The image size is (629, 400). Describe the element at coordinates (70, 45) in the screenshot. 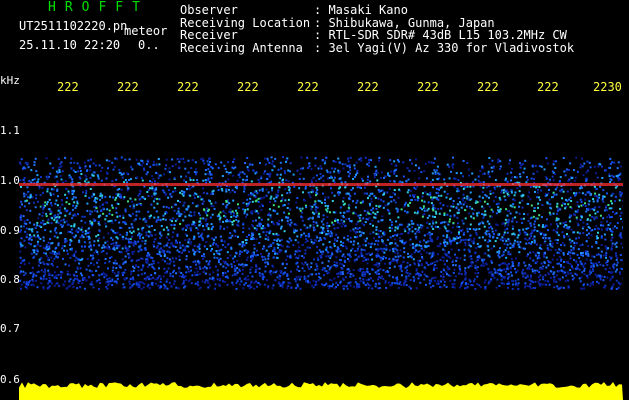

I see `datetime-label: 25.11.10 22:20` at that location.